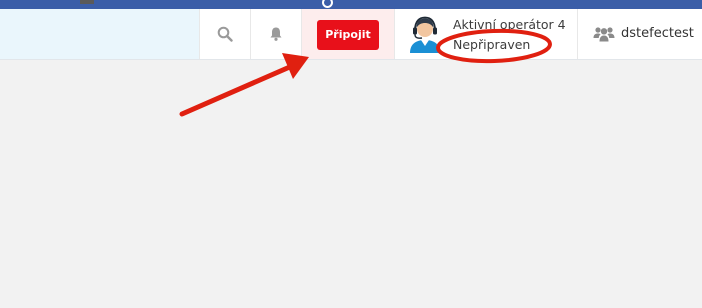 This screenshot has height=308, width=702. Describe the element at coordinates (604, 34) in the screenshot. I see `users-icon` at that location.